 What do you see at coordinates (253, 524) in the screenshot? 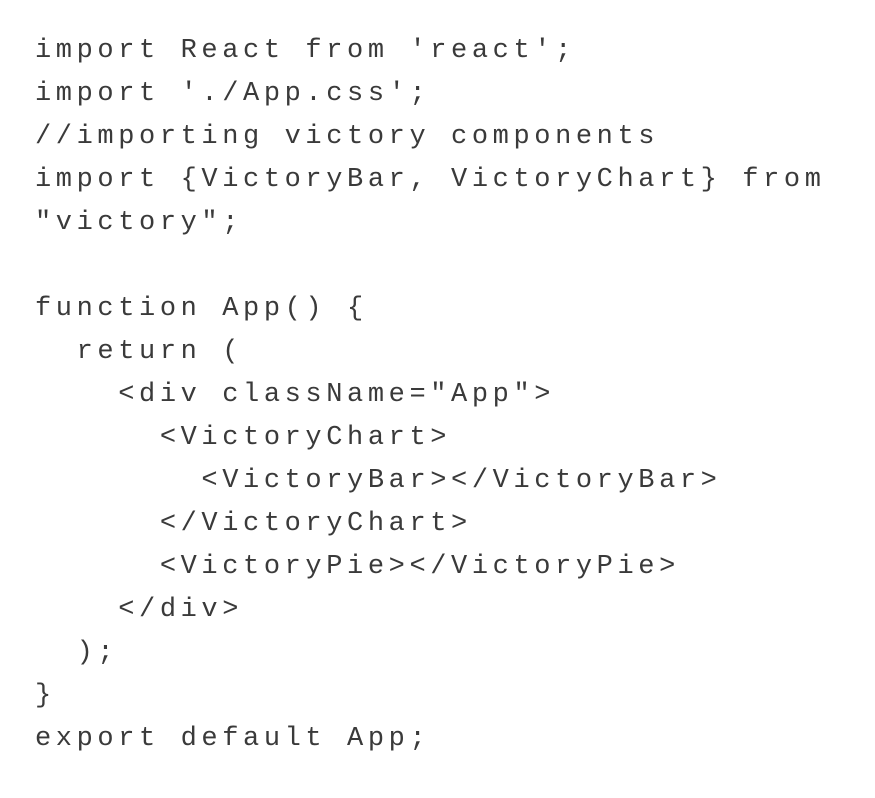
I see `code-line-victorychart-close: </VictoryChart>` at bounding box center [253, 524].